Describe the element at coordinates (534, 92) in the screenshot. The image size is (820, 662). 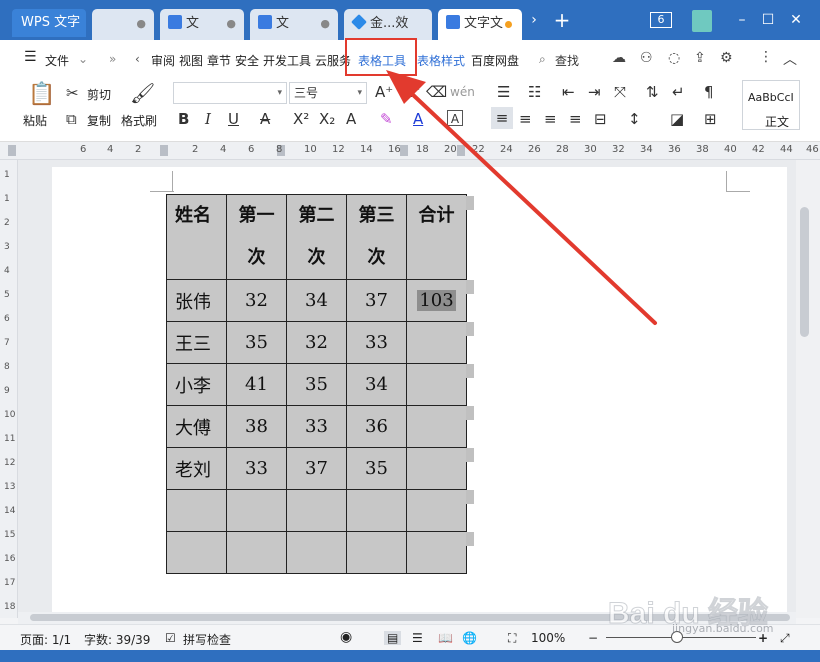
I see `numbered-list-icon: ☷` at that location.